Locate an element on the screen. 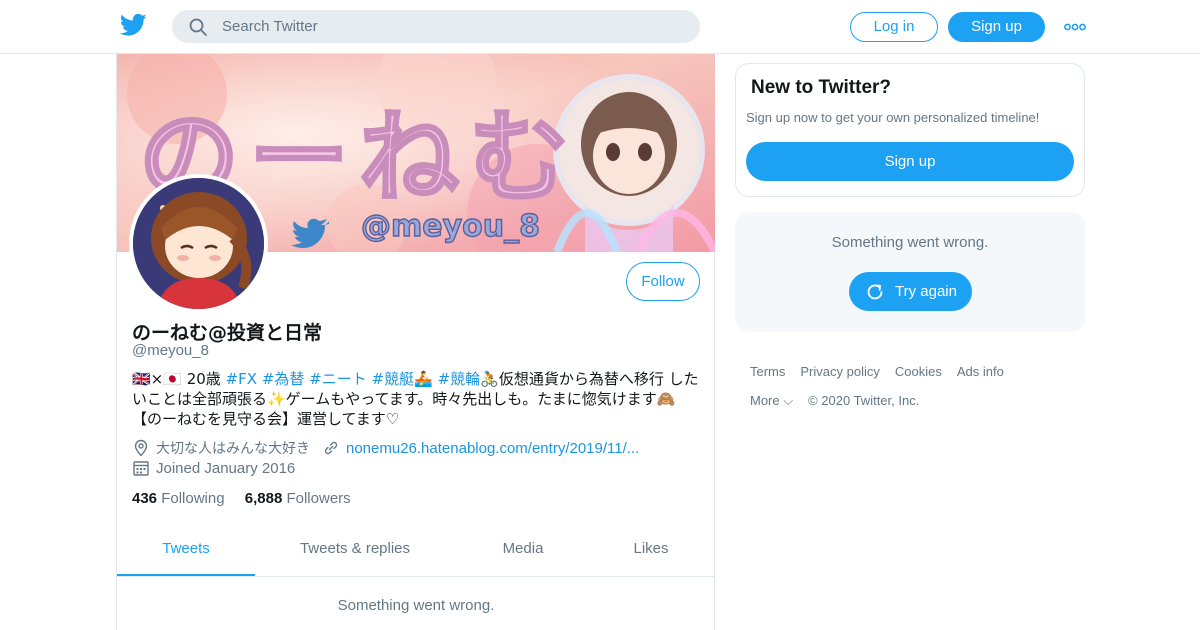 The width and height of the screenshot is (1200, 630). signup-button: Sign up is located at coordinates (996, 27).